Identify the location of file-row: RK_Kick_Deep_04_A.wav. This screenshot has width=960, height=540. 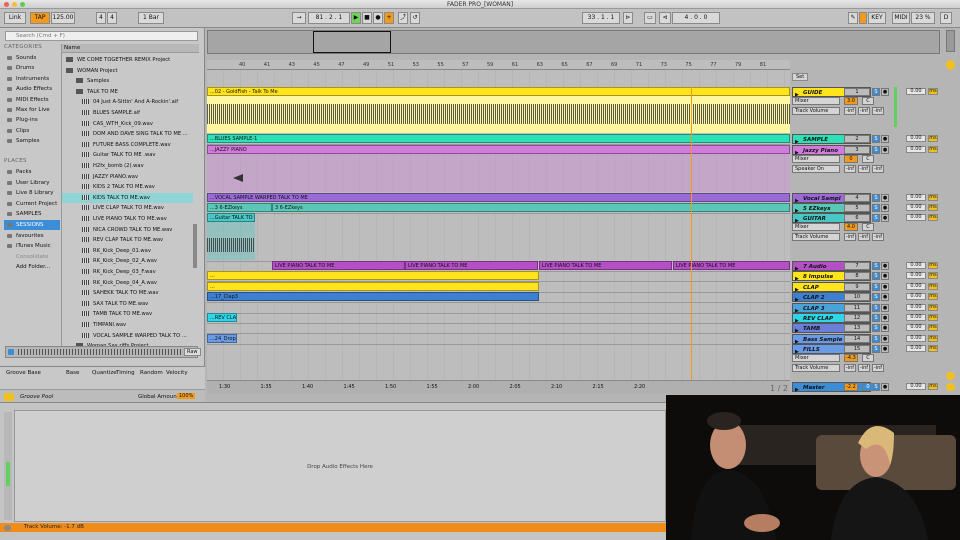
(127, 283).